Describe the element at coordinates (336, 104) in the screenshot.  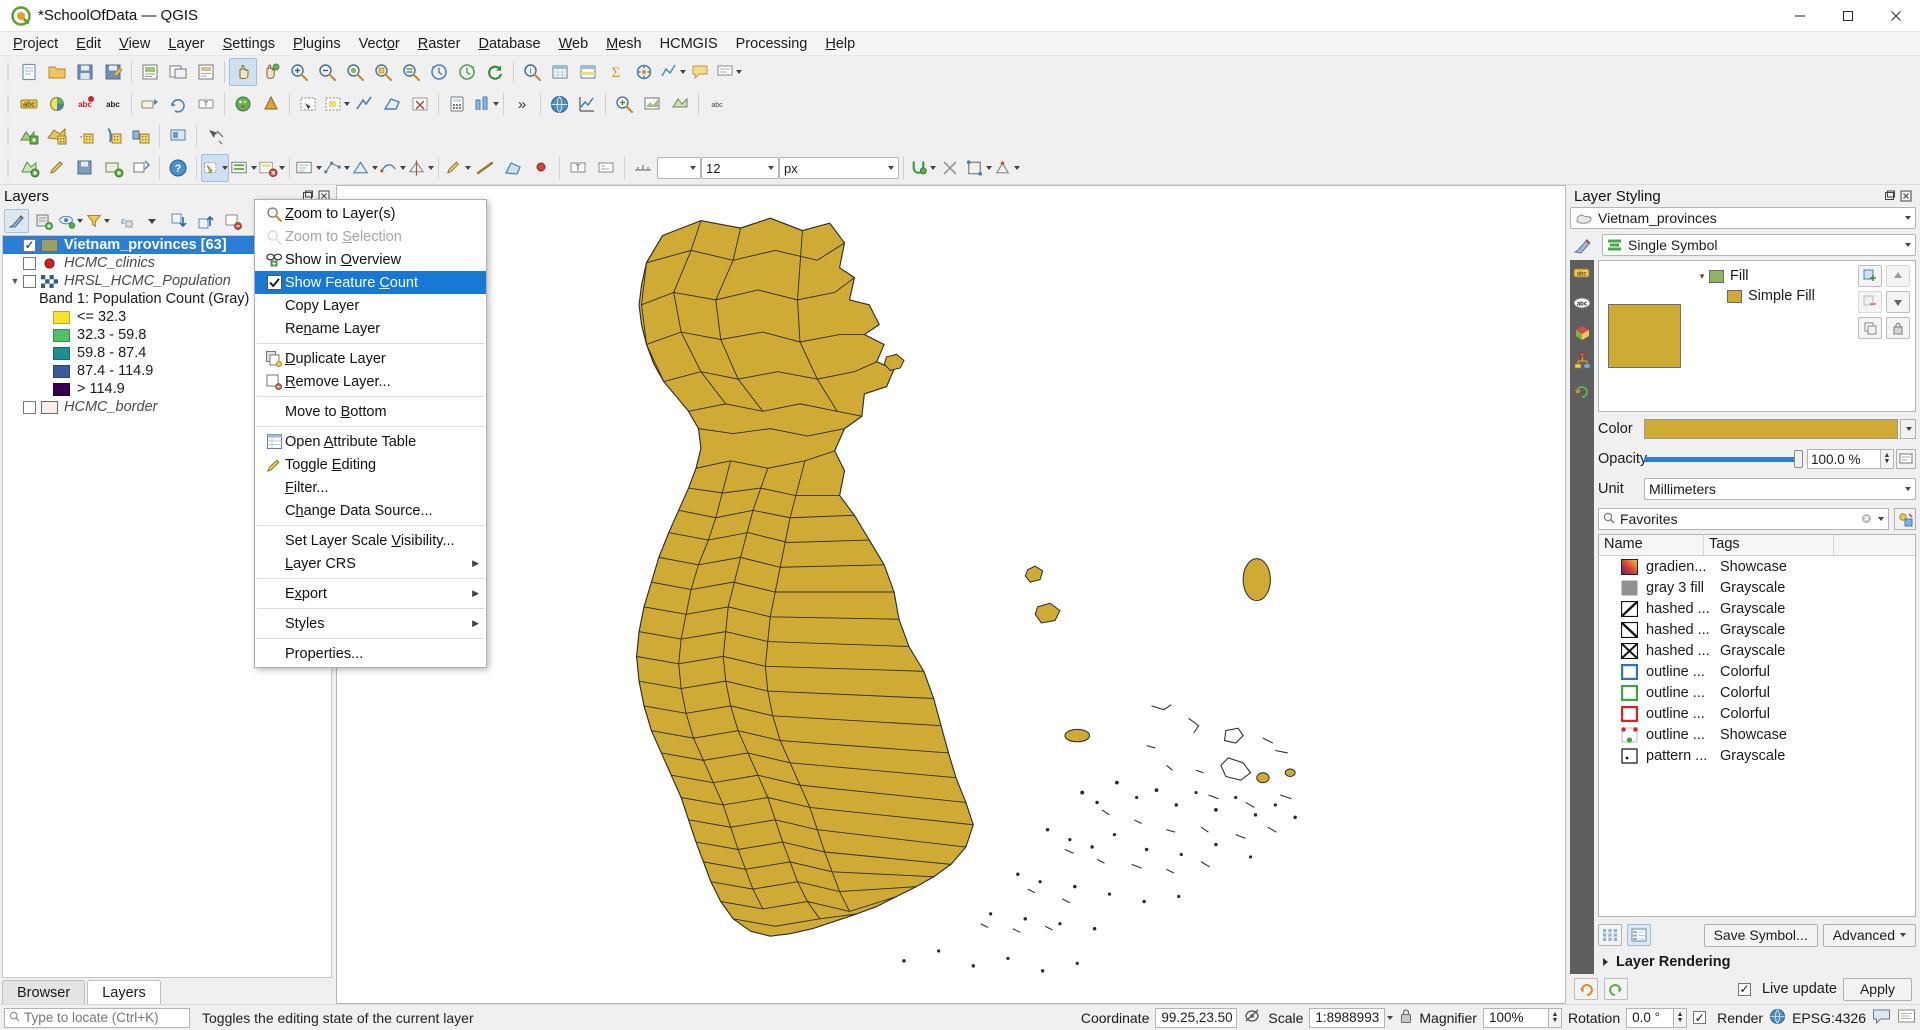
I see `select-dropdown` at that location.